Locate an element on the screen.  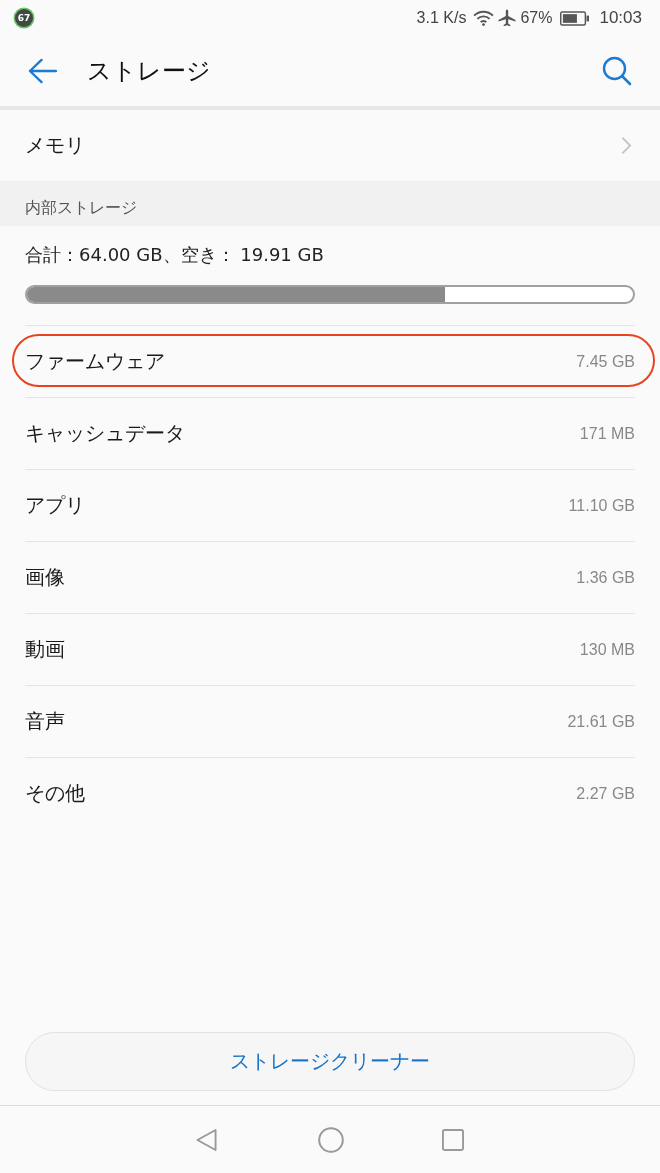
category-label: 動画 is located at coordinates (45, 649).